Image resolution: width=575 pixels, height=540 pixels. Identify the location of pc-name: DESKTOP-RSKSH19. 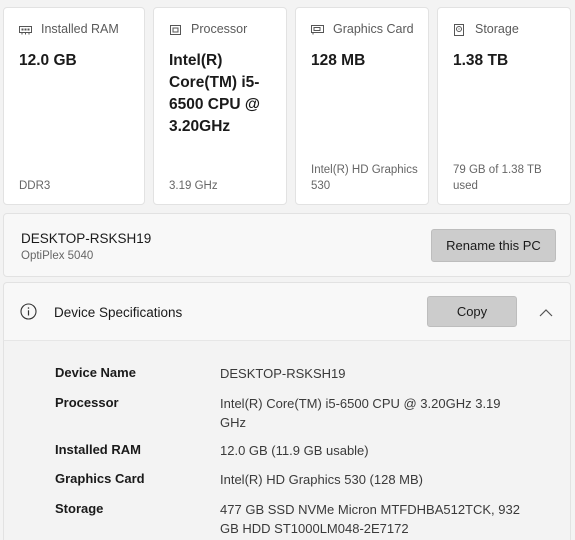
(86, 238).